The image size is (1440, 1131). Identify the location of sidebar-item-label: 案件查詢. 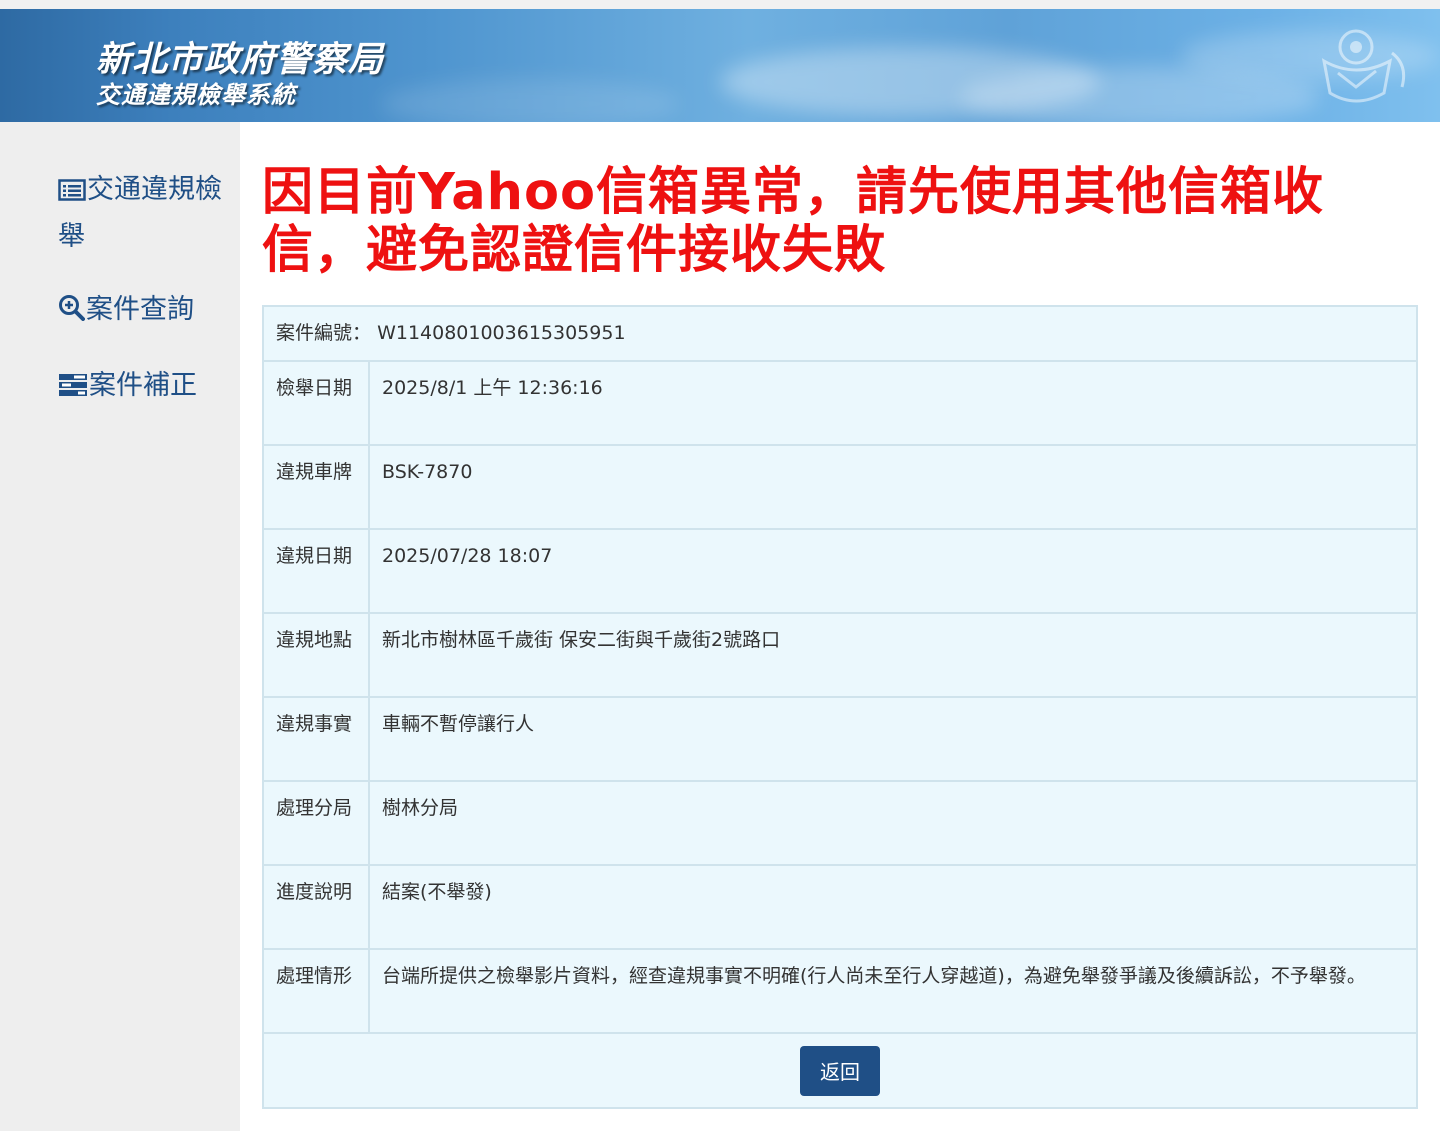
(140, 309).